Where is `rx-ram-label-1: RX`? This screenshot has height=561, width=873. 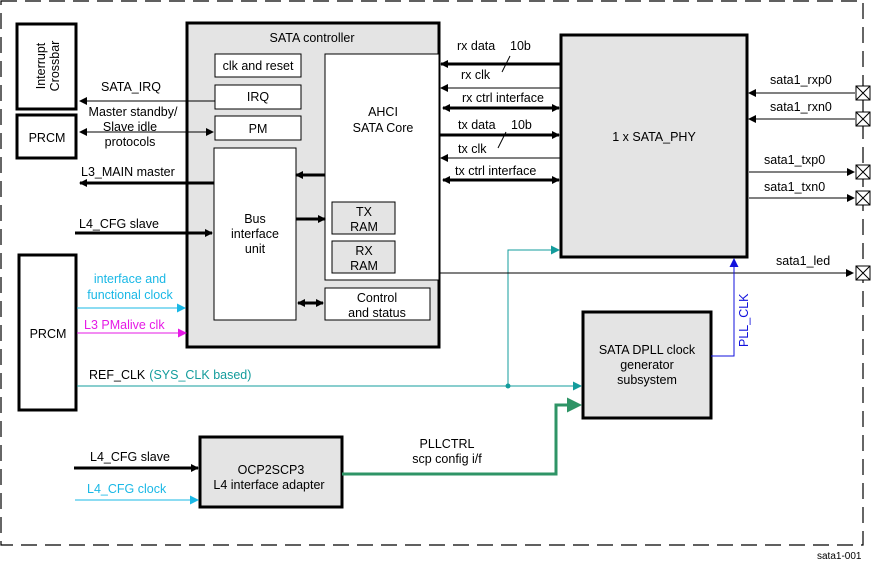 rx-ram-label-1: RX is located at coordinates (364, 251).